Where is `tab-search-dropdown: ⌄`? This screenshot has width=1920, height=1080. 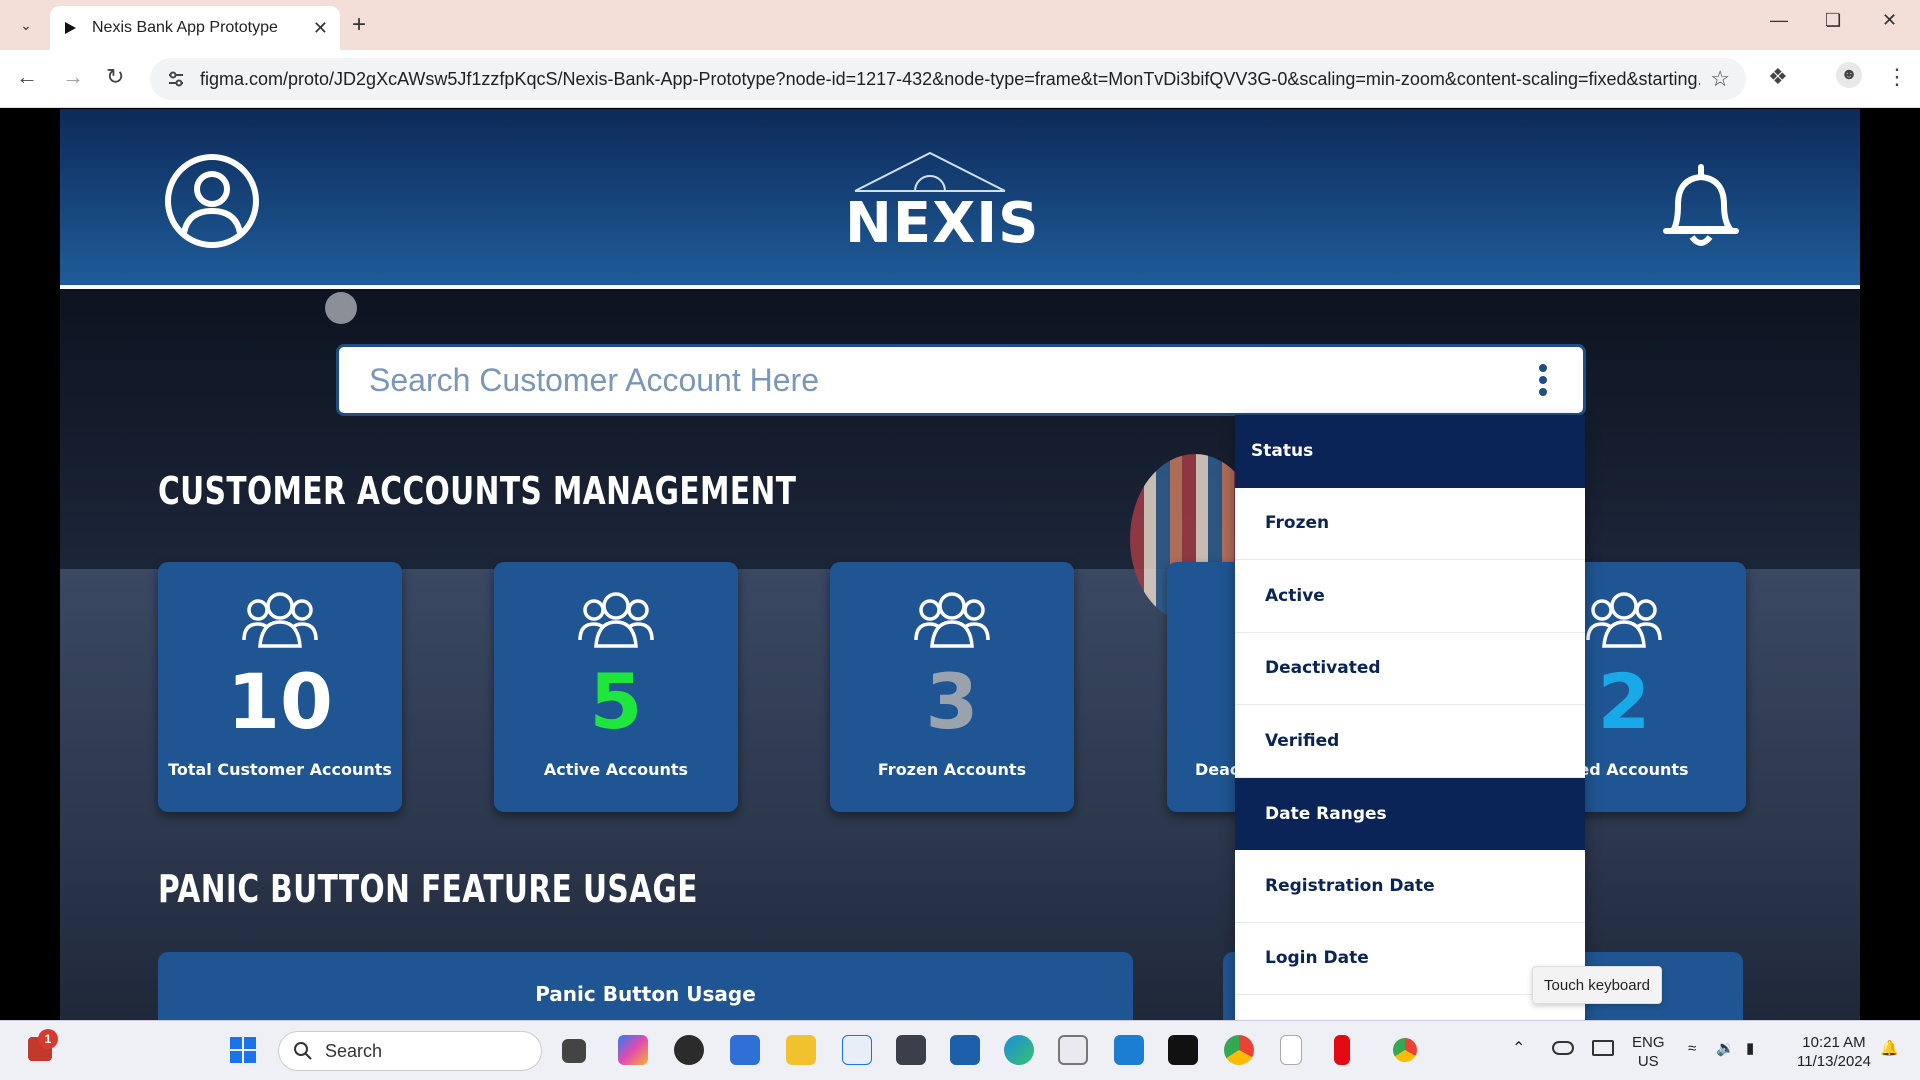
tab-search-dropdown: ⌄ is located at coordinates (26, 25).